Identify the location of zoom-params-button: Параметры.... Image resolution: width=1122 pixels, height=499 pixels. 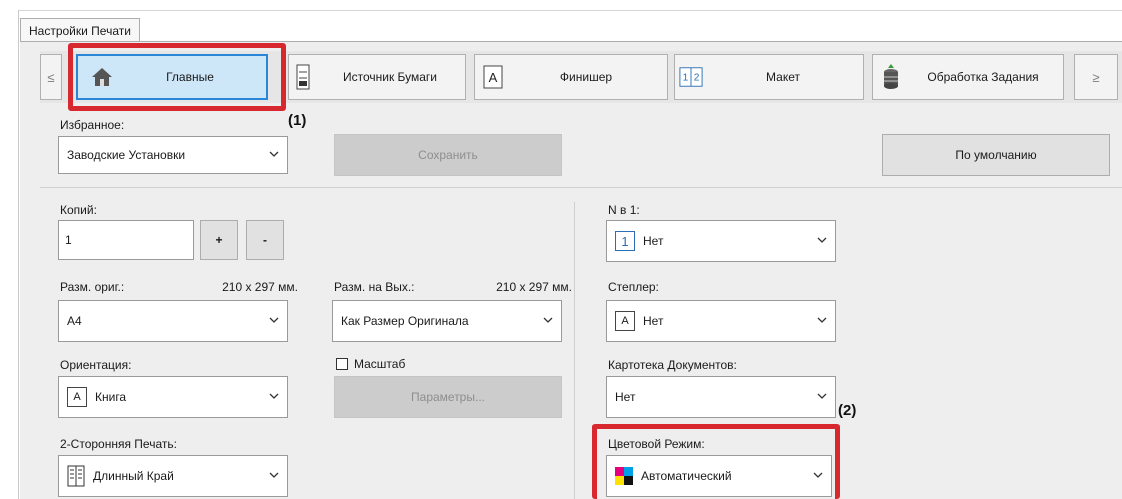
(448, 397).